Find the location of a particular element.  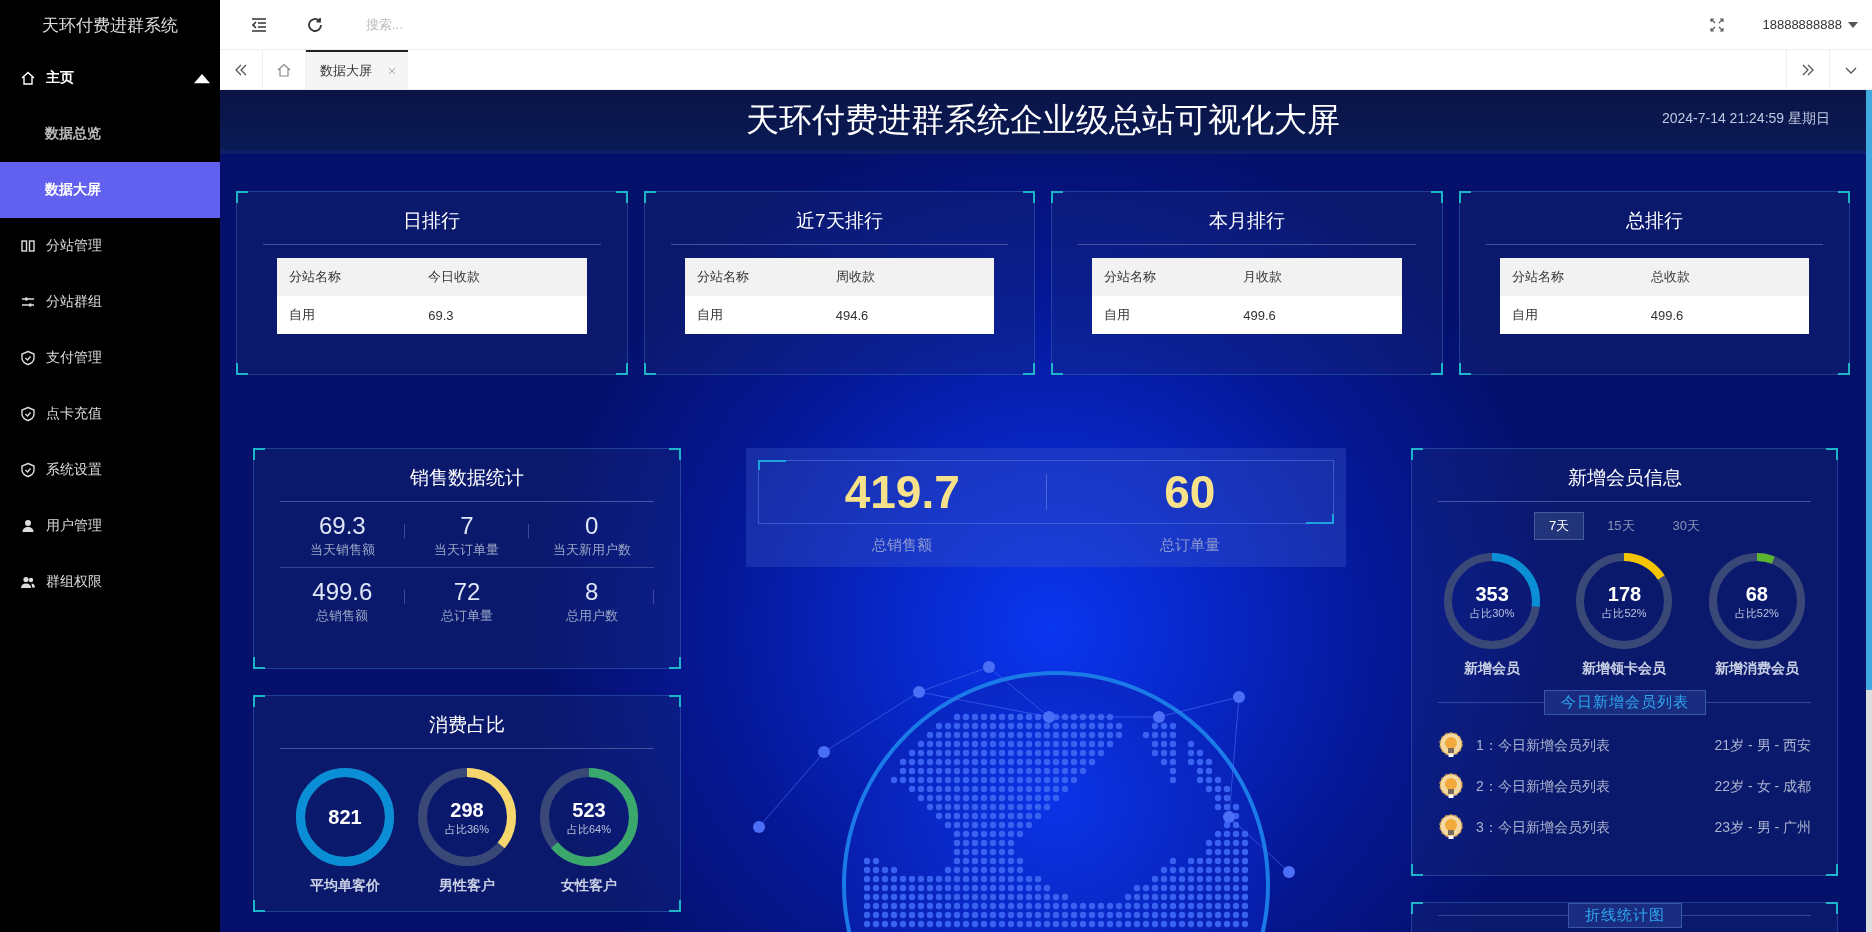

panel-title: 销售数据统计 is located at coordinates (467, 478).